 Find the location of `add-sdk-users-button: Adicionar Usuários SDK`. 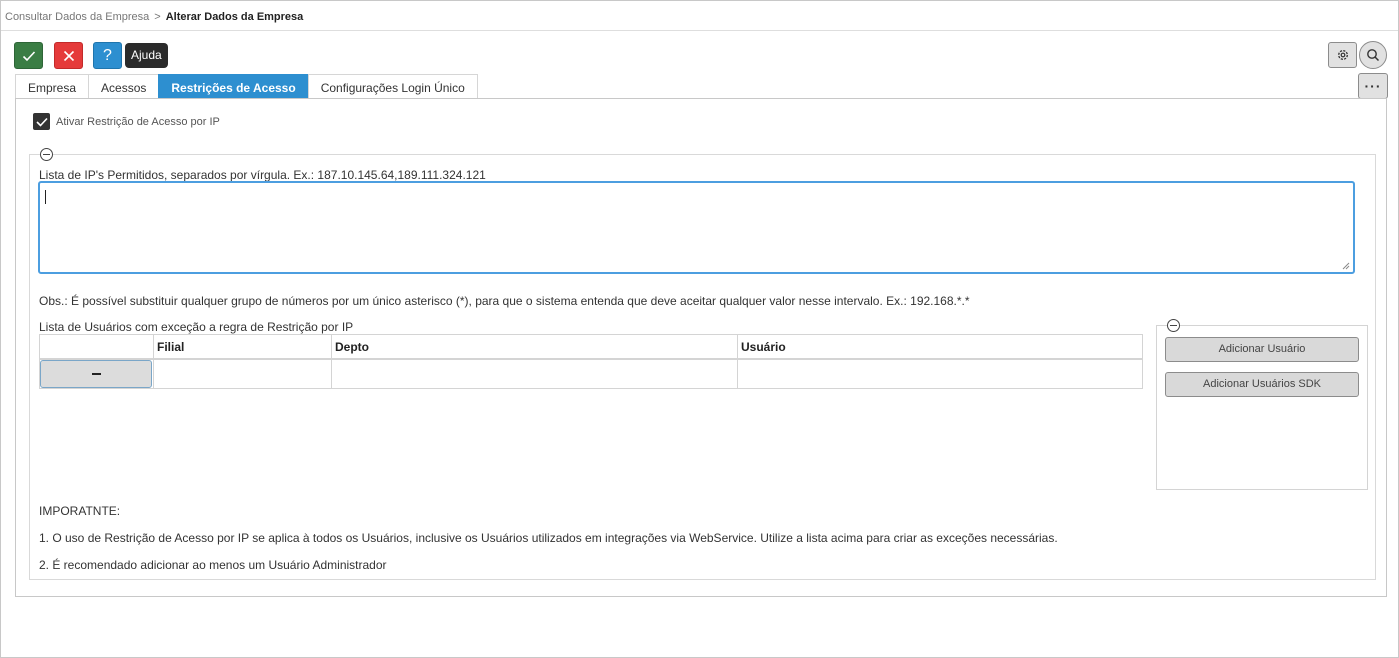

add-sdk-users-button: Adicionar Usuários SDK is located at coordinates (1262, 384).